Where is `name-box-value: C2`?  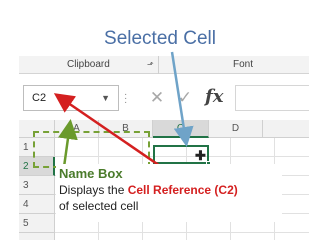
name-box-value: C2 is located at coordinates (39, 98).